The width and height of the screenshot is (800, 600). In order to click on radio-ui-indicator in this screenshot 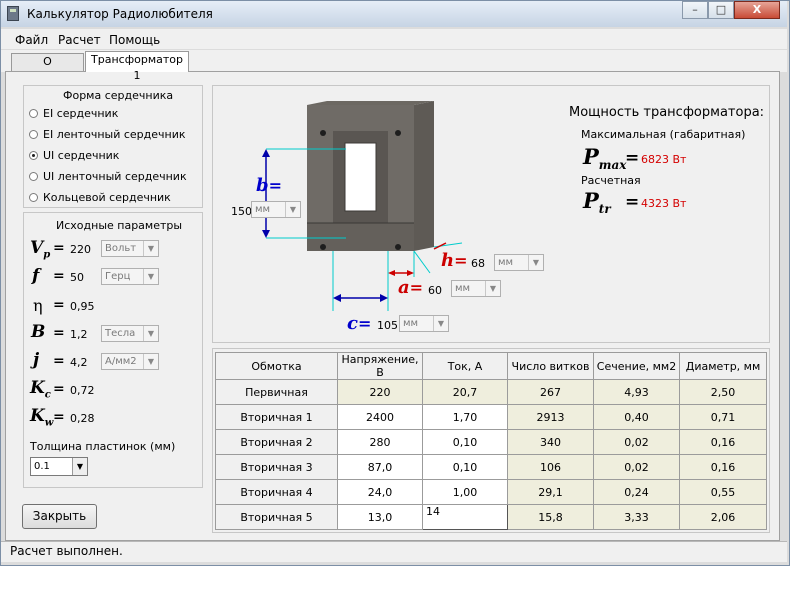, I will do `click(33, 155)`.